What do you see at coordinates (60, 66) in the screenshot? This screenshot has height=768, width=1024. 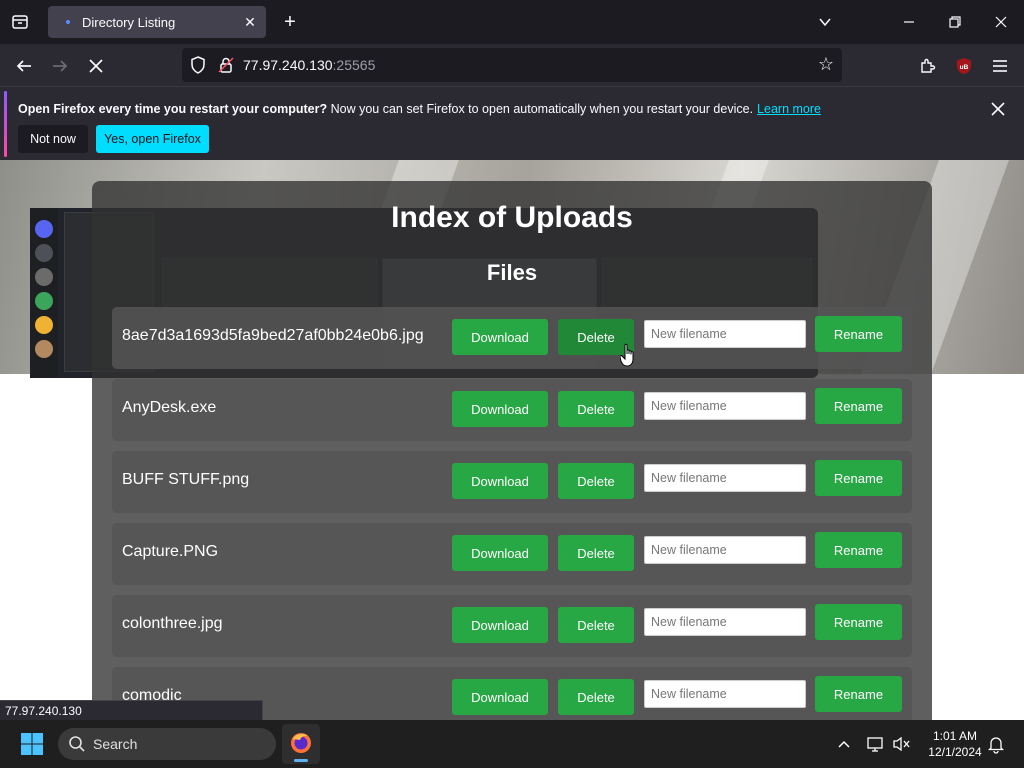 I see `forward-icon` at bounding box center [60, 66].